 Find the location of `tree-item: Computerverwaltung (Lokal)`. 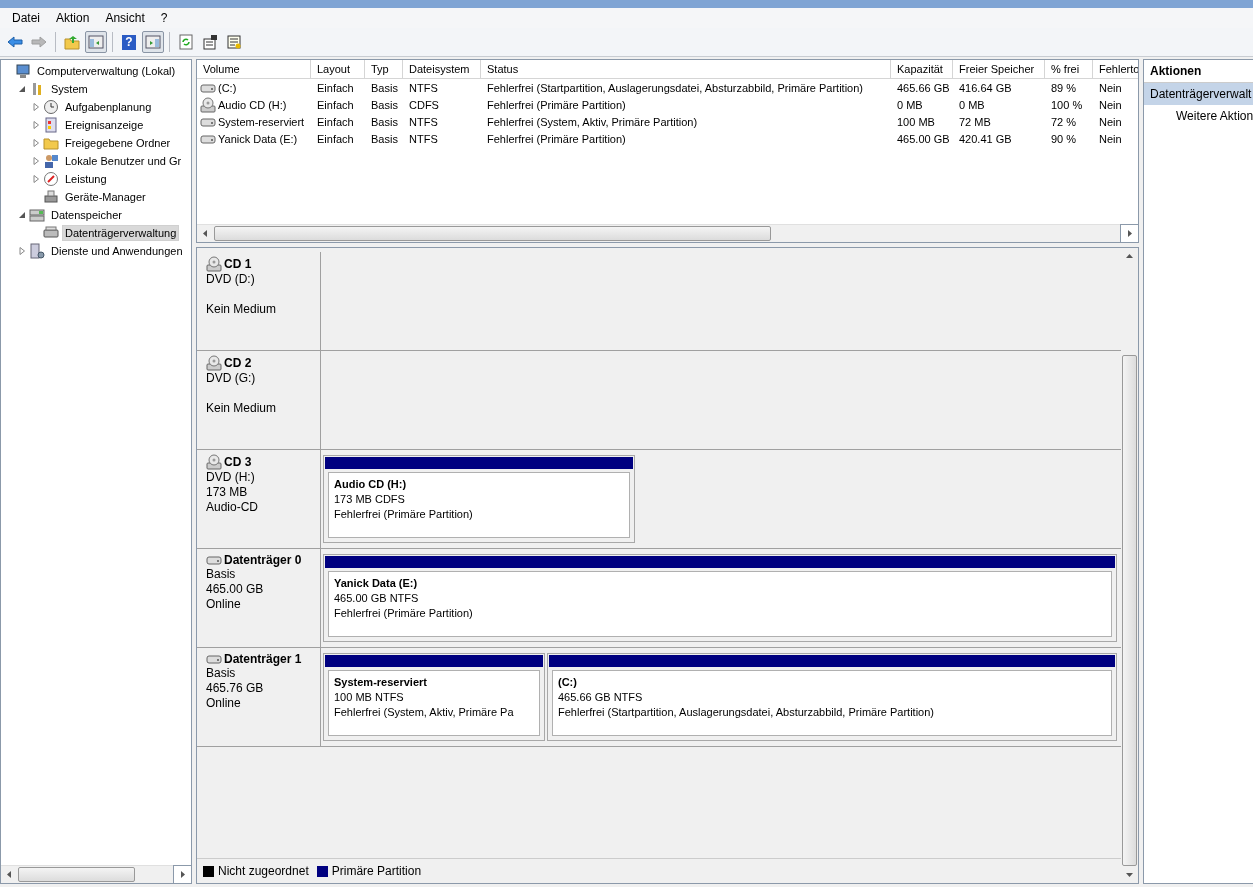

tree-item: Computerverwaltung (Lokal) is located at coordinates (106, 71).